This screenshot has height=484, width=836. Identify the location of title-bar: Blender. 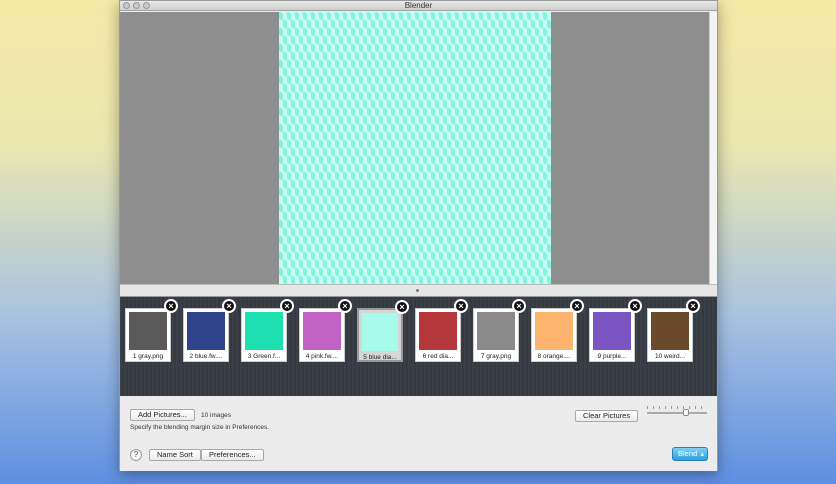
(418, 6).